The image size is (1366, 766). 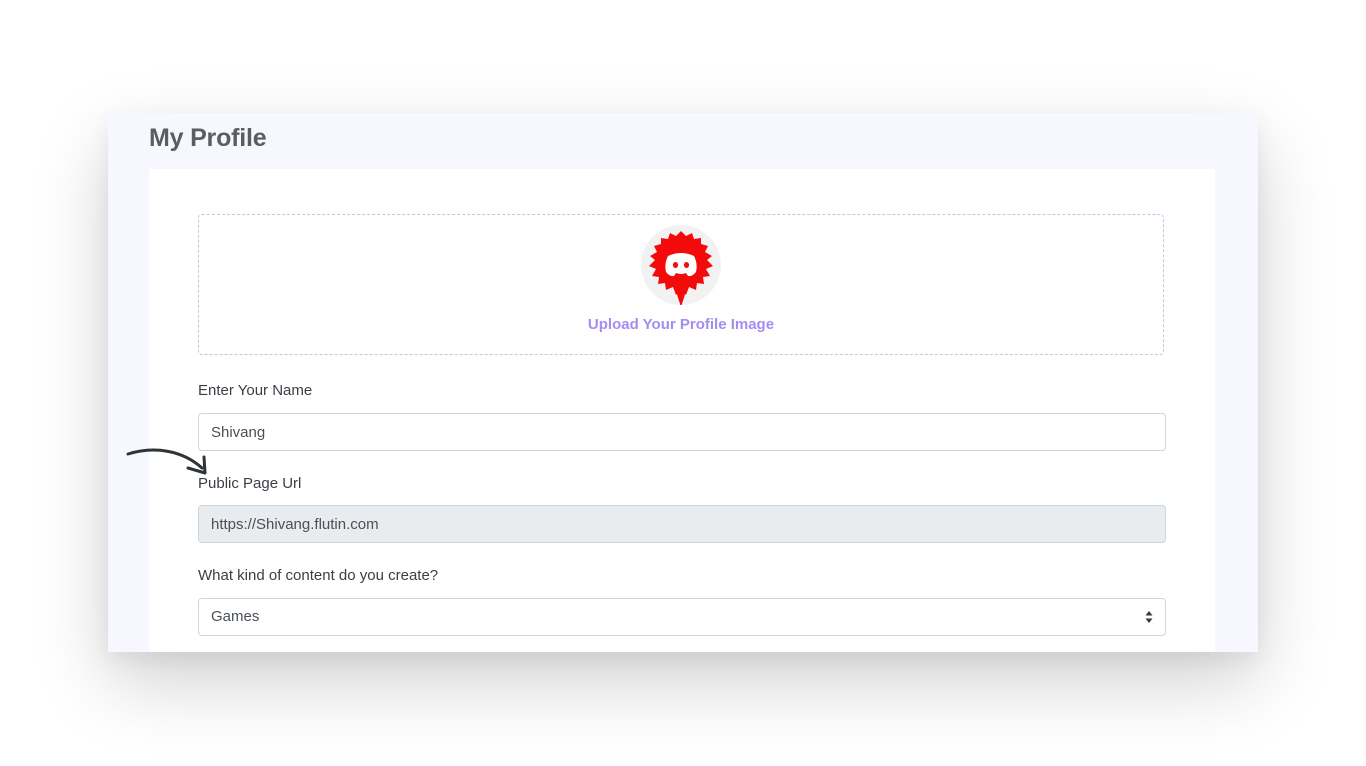 What do you see at coordinates (681, 324) in the screenshot?
I see `upload-profile-image-label: Upload Your Profile Image` at bounding box center [681, 324].